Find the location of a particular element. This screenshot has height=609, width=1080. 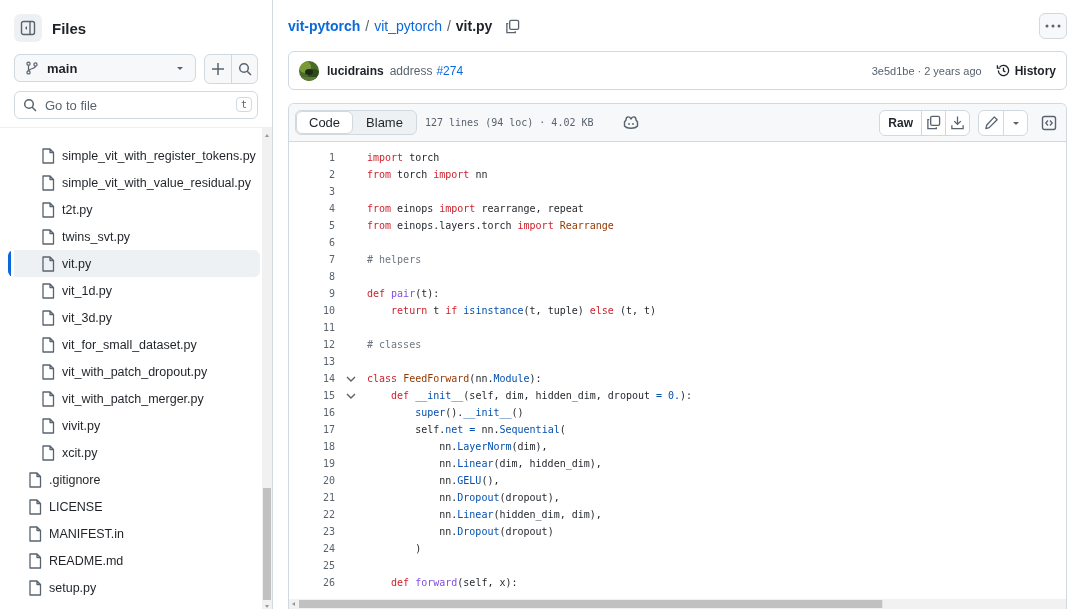

code-line: def forward(self, x): is located at coordinates (454, 582).